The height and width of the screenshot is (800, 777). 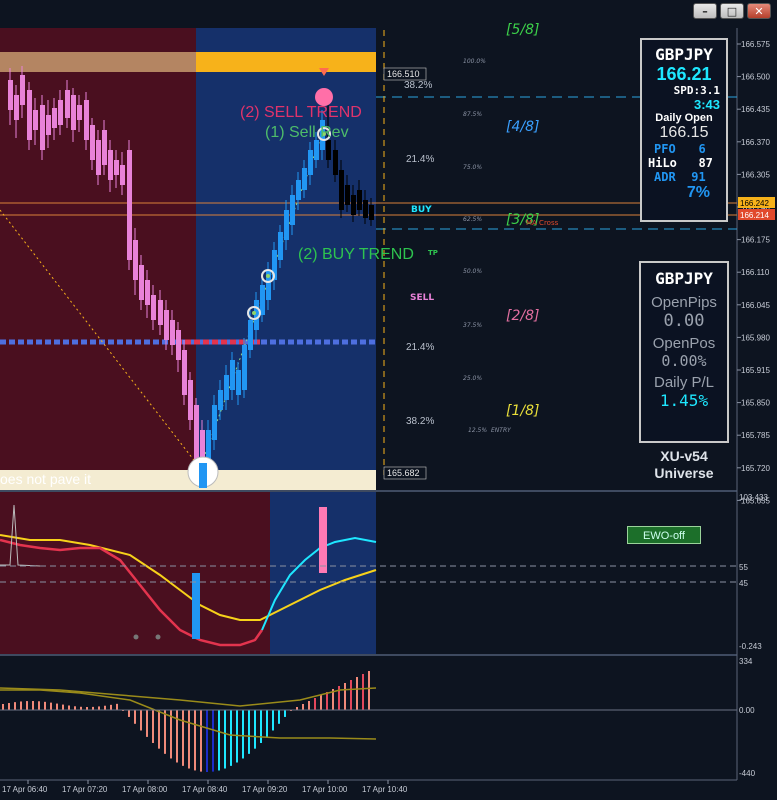 What do you see at coordinates (684, 473) in the screenshot?
I see `brand-name: Universe` at bounding box center [684, 473].